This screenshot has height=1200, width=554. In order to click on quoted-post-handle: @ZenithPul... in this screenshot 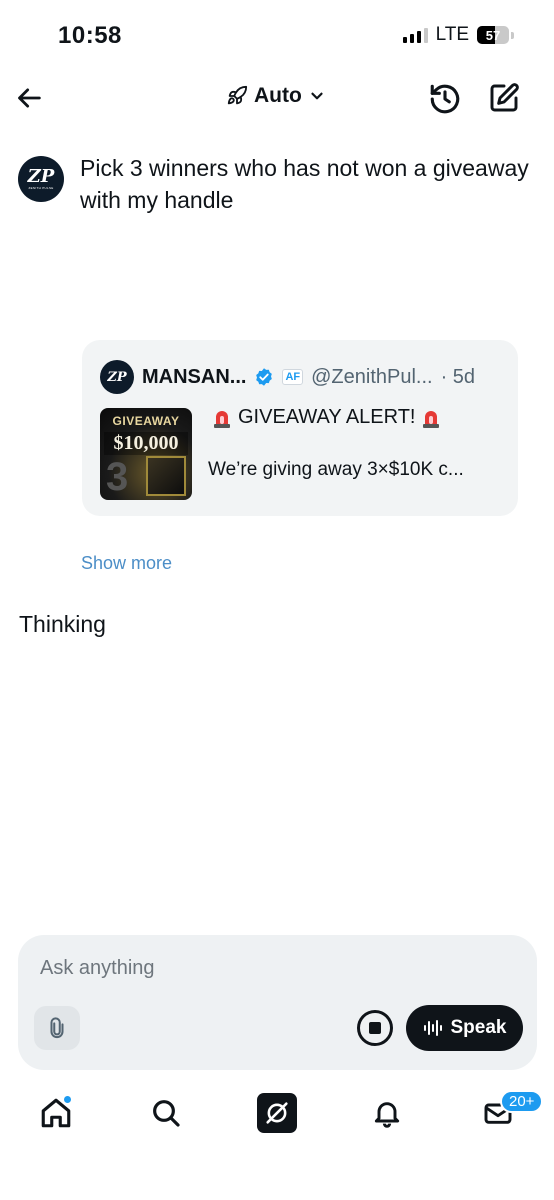, I will do `click(372, 376)`.